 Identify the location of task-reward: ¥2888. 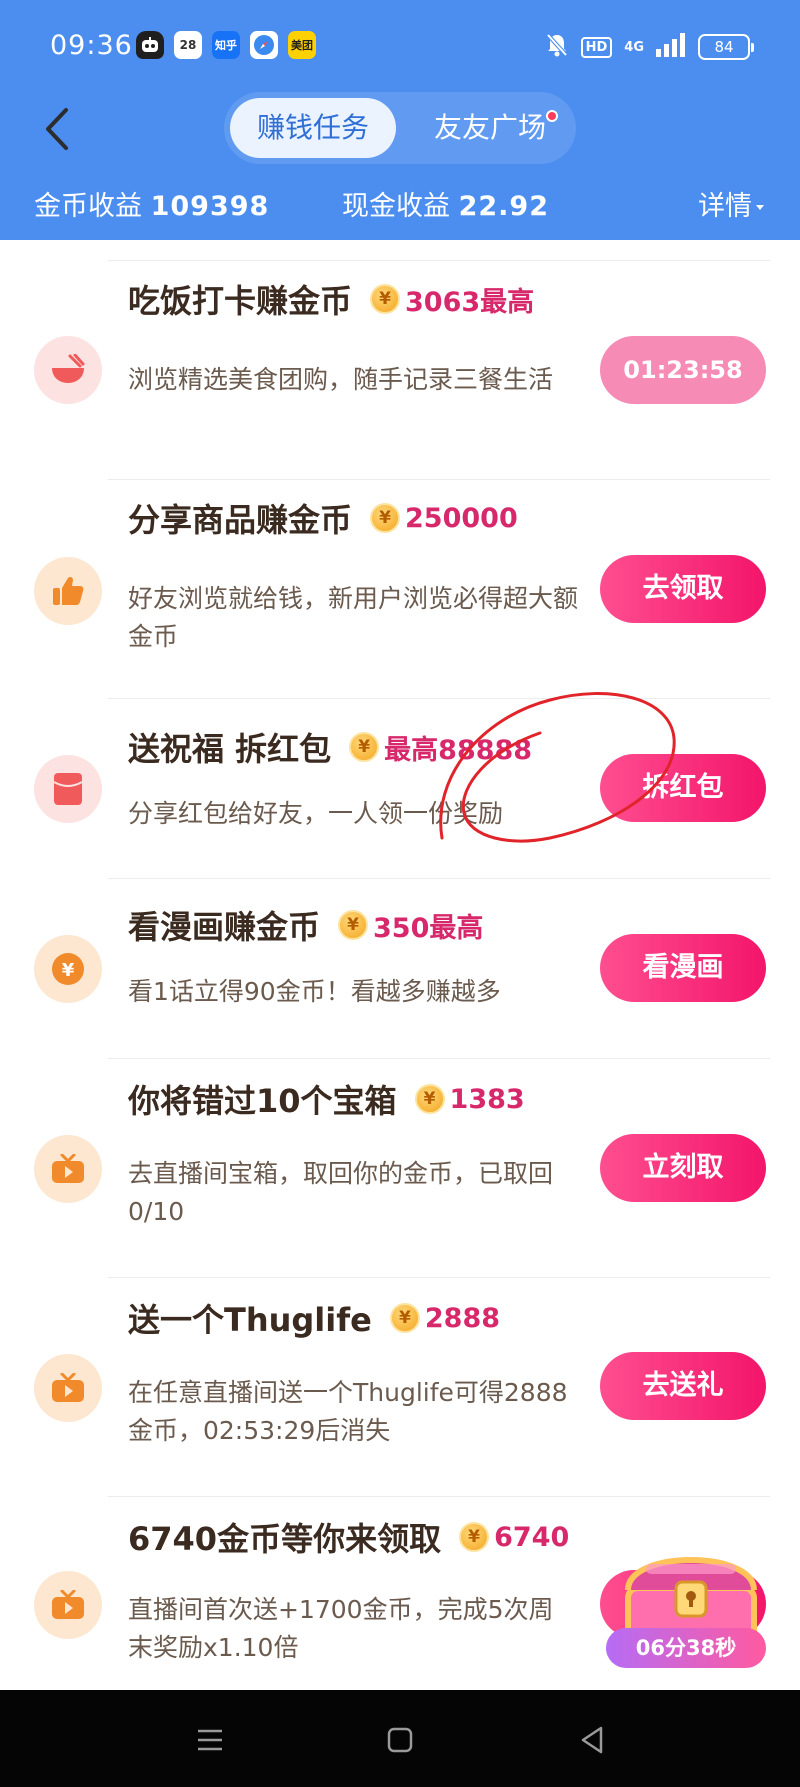
(445, 1318).